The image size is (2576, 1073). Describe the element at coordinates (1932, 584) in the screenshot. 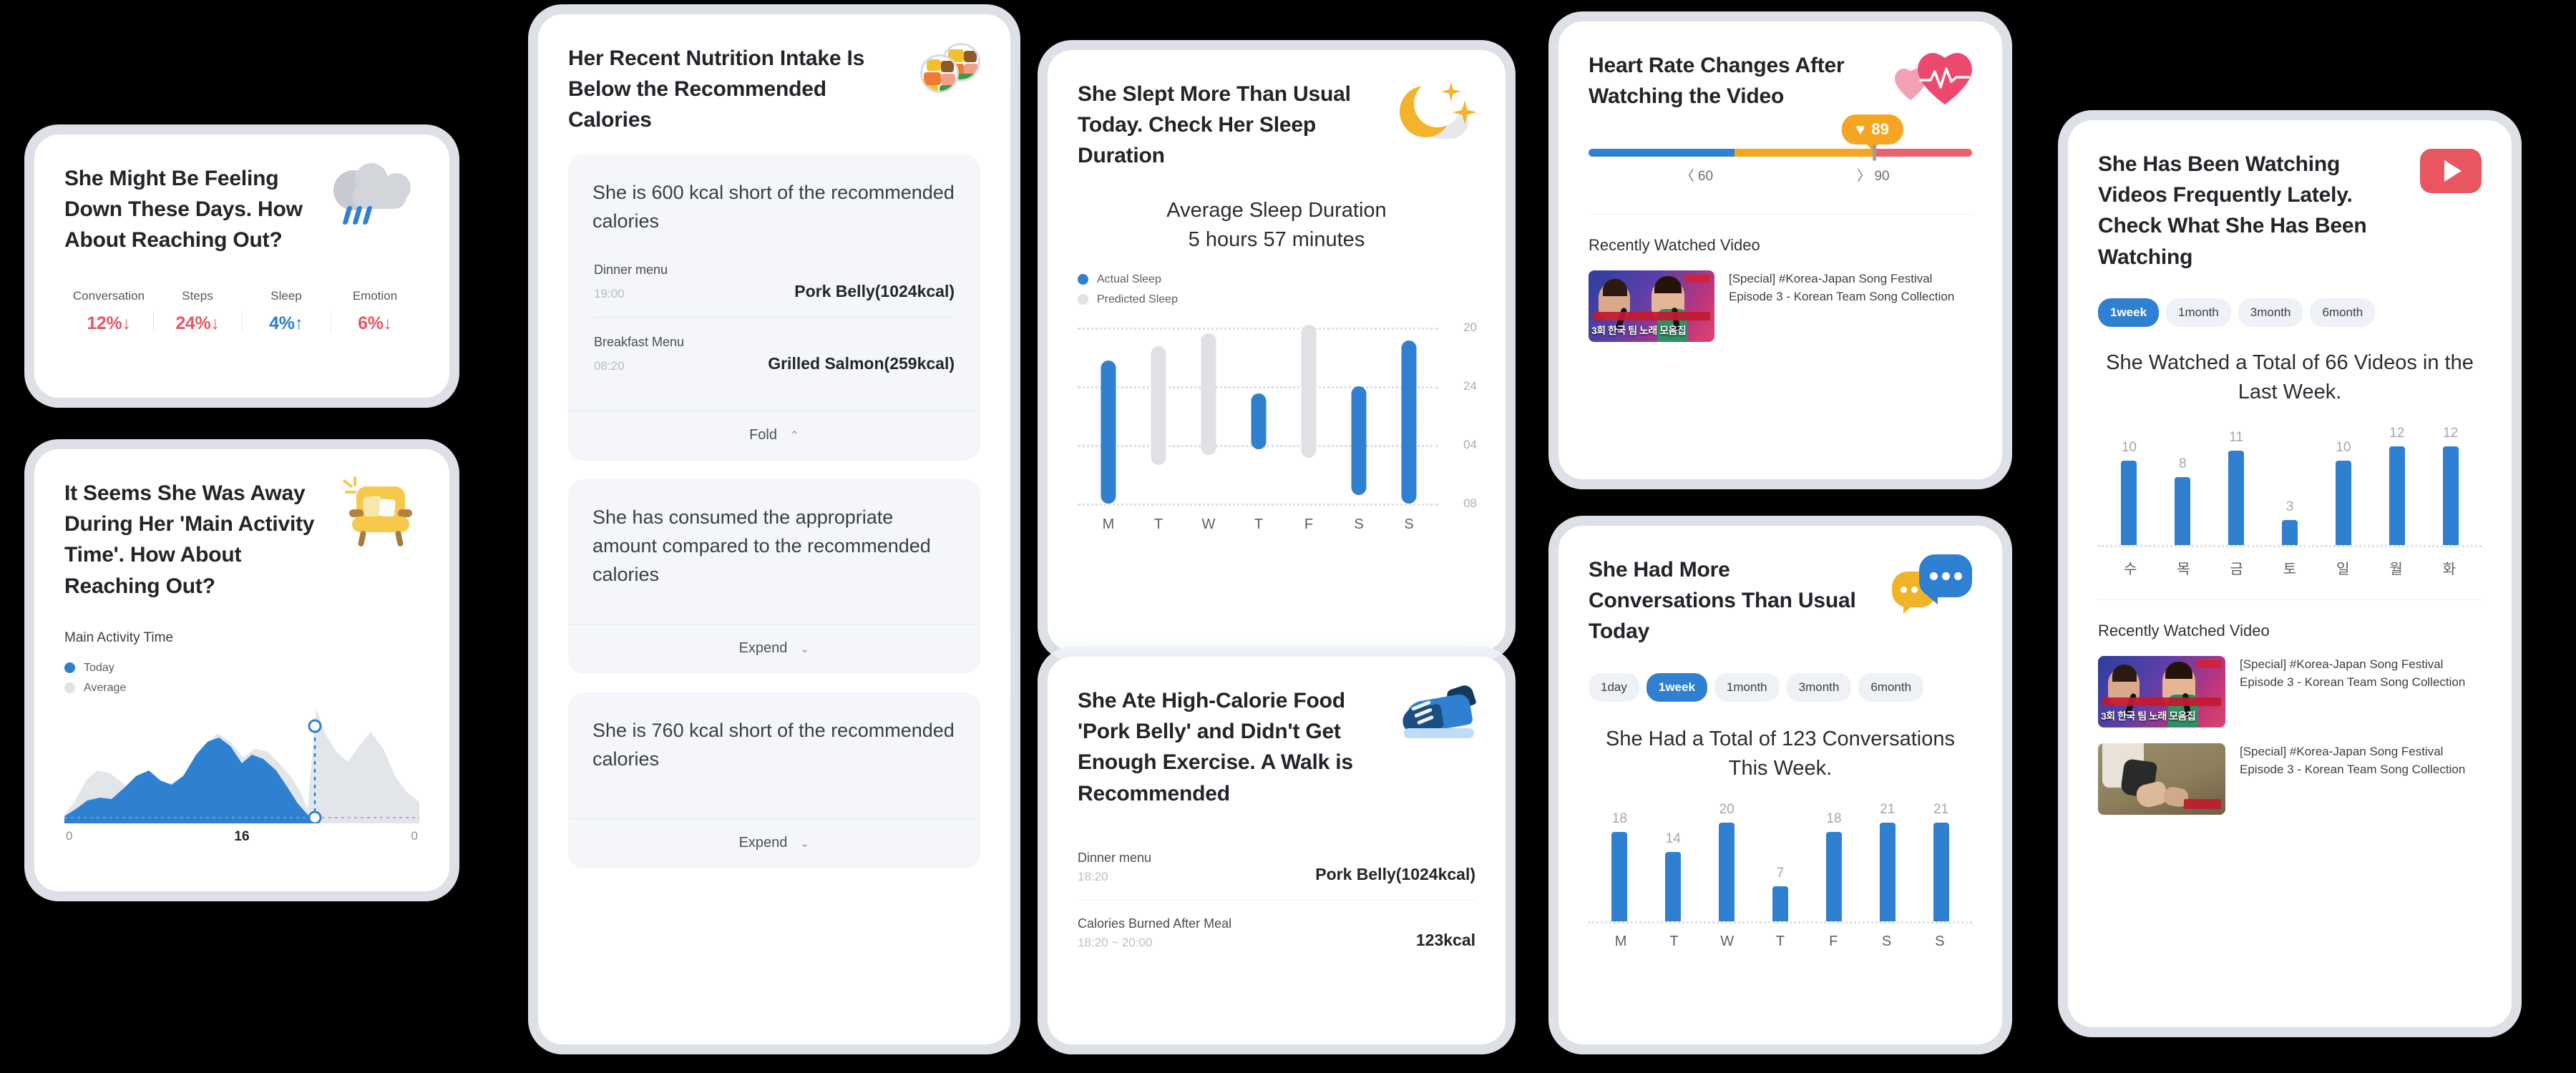

I see `speech-bubbles-icon` at that location.